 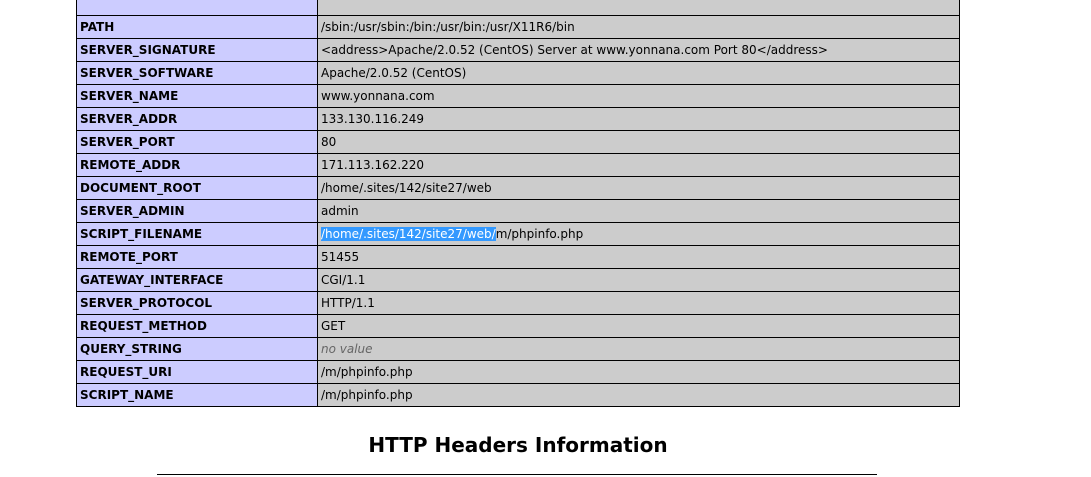 I want to click on variable-value: 80, so click(x=638, y=142).